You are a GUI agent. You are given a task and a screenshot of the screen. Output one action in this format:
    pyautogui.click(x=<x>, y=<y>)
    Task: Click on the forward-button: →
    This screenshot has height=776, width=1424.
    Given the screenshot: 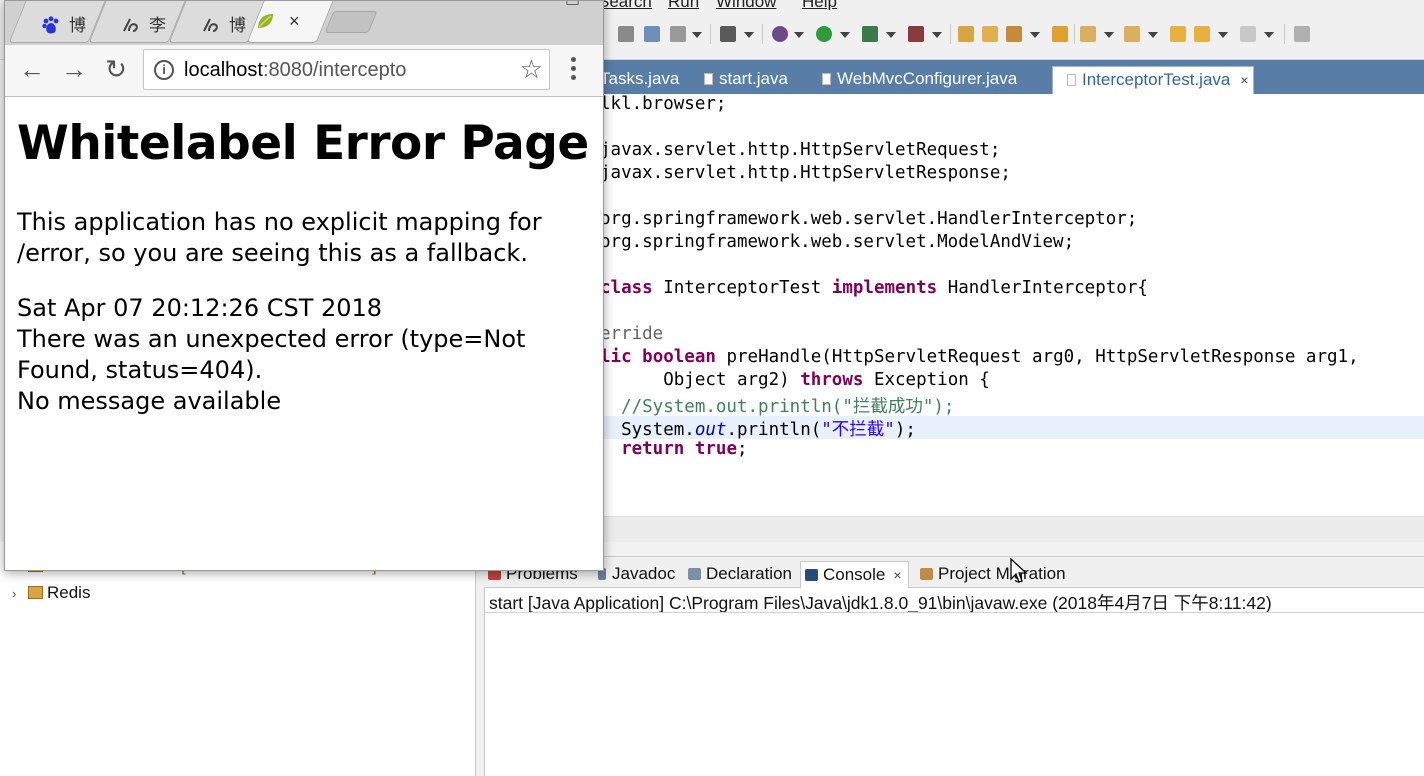 What is the action you would take?
    pyautogui.click(x=74, y=70)
    